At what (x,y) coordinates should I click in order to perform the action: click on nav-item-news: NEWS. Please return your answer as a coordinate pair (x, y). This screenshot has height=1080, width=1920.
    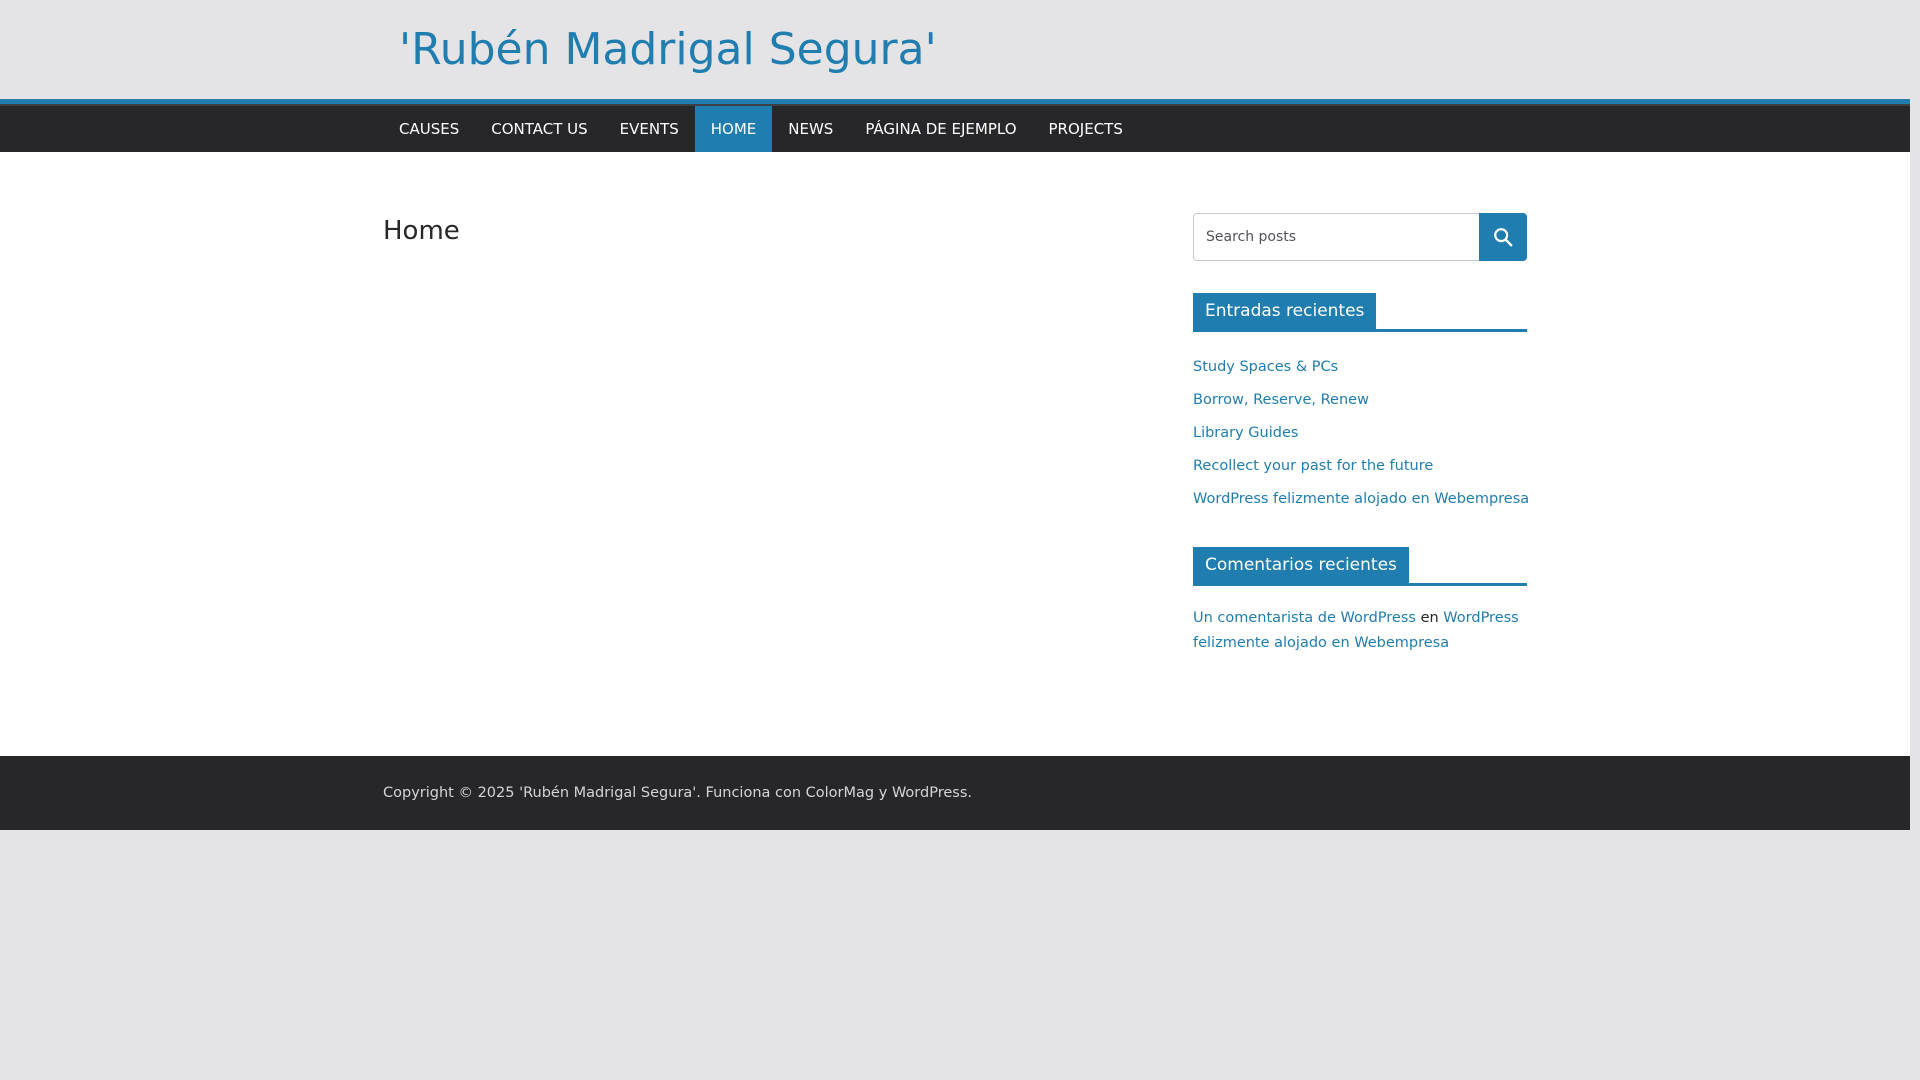
    Looking at the image, I should click on (810, 129).